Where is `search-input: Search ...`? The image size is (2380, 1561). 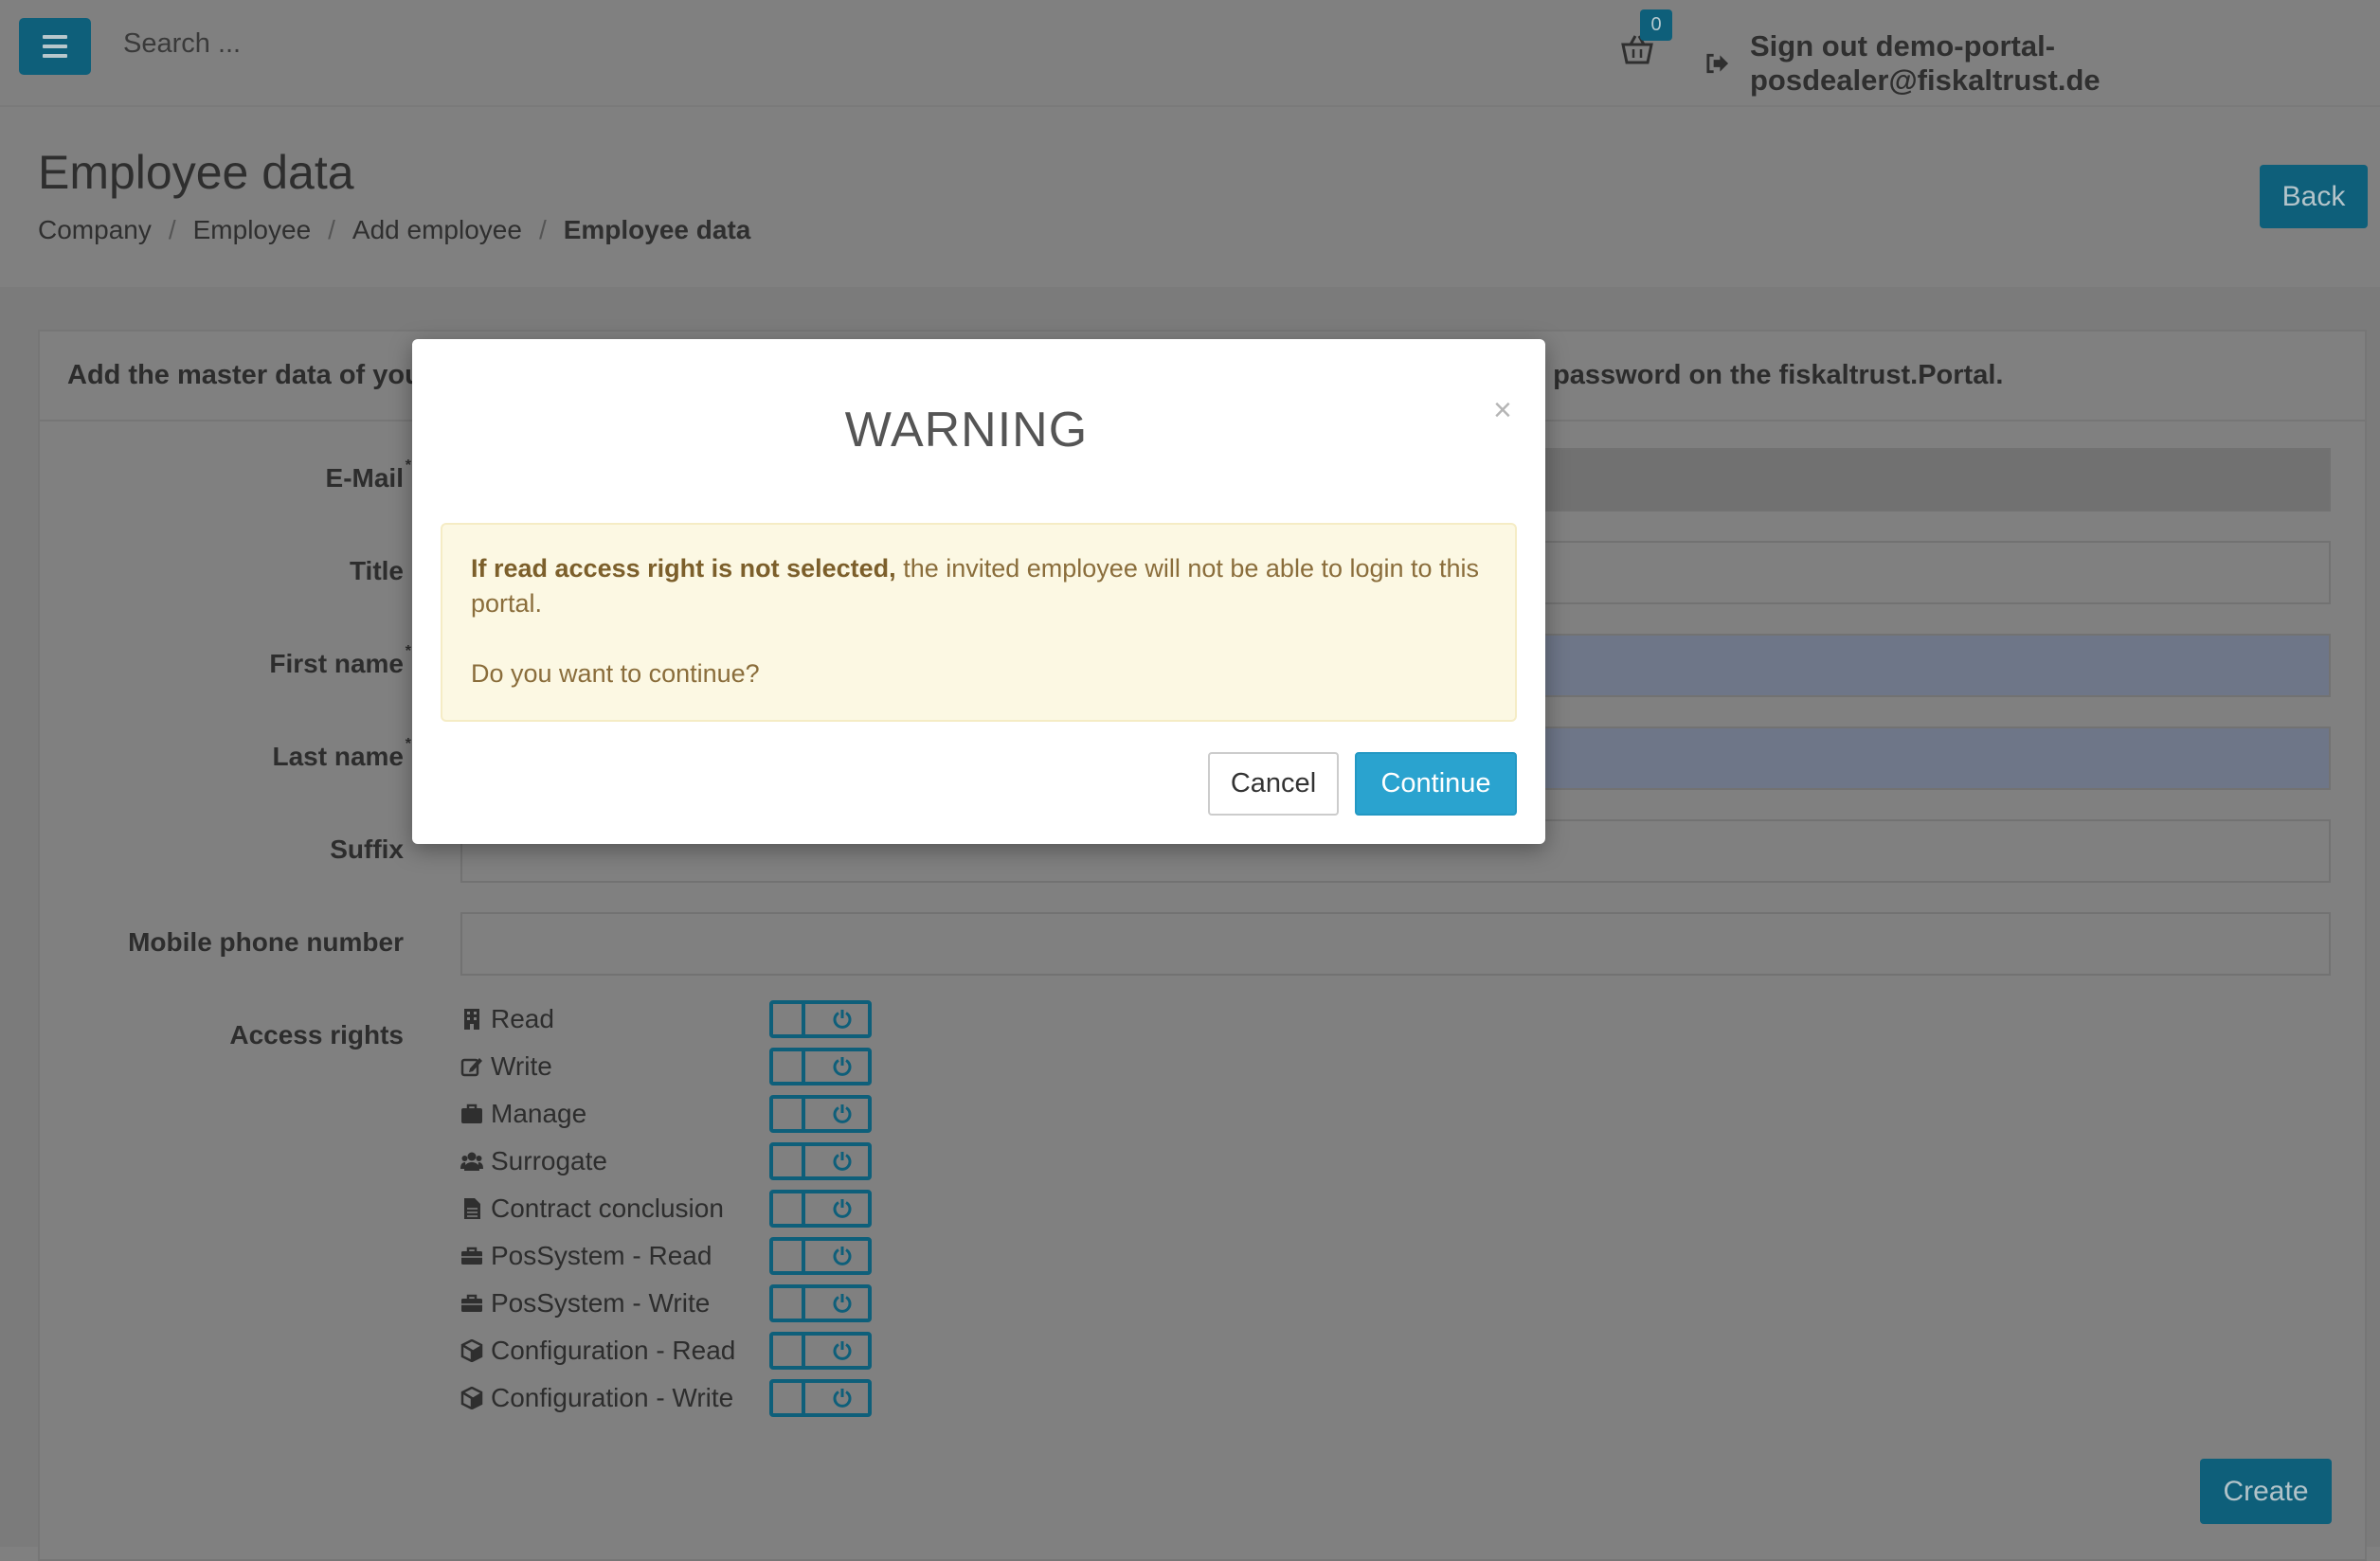
search-input: Search ... is located at coordinates (182, 44).